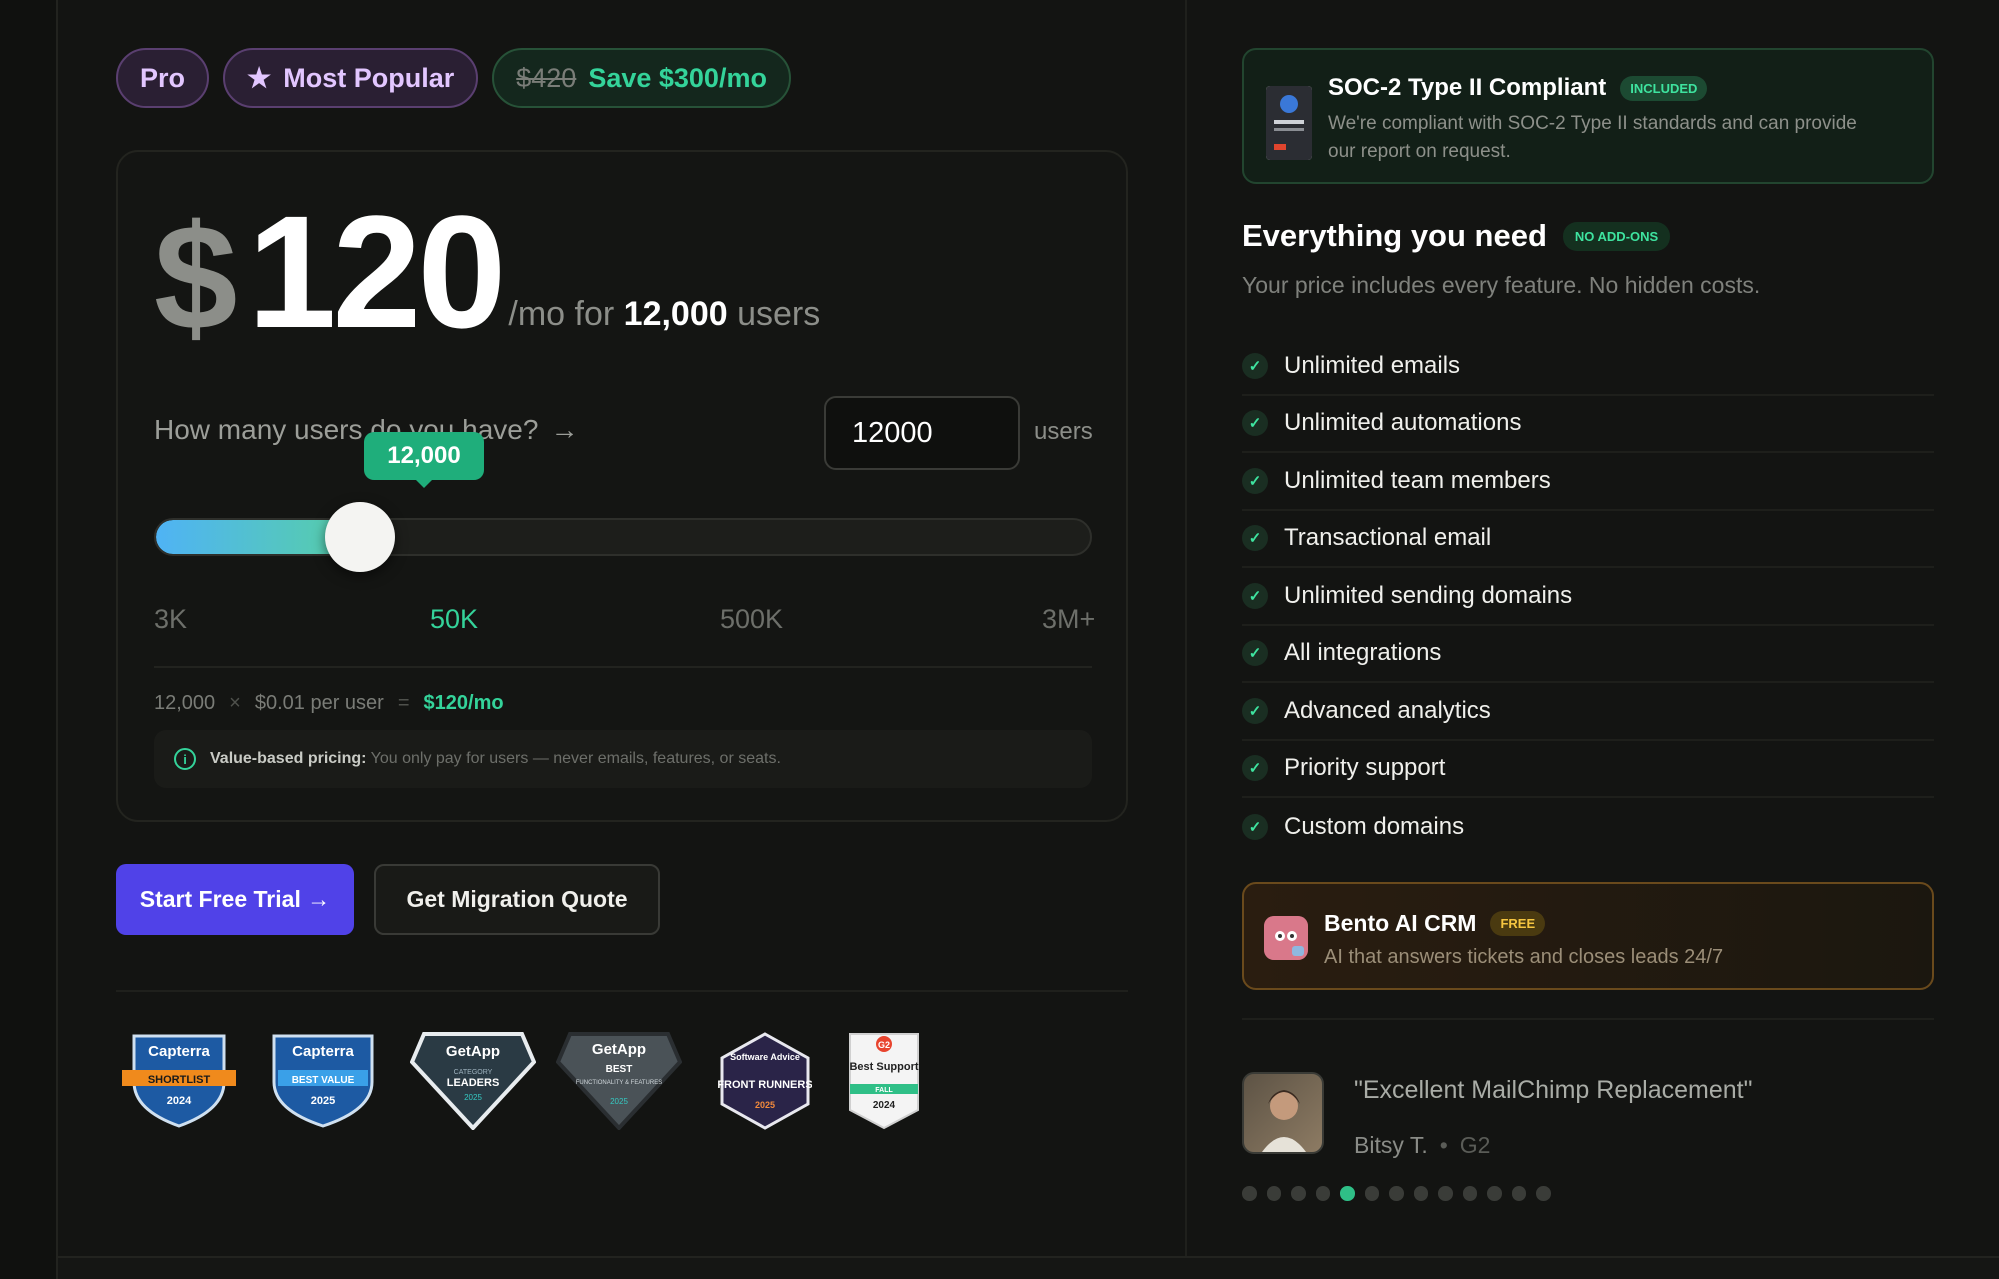 This screenshot has width=1999, height=1279. I want to click on price-display: $ 120 /mo for 12,000 users, so click(487, 276).